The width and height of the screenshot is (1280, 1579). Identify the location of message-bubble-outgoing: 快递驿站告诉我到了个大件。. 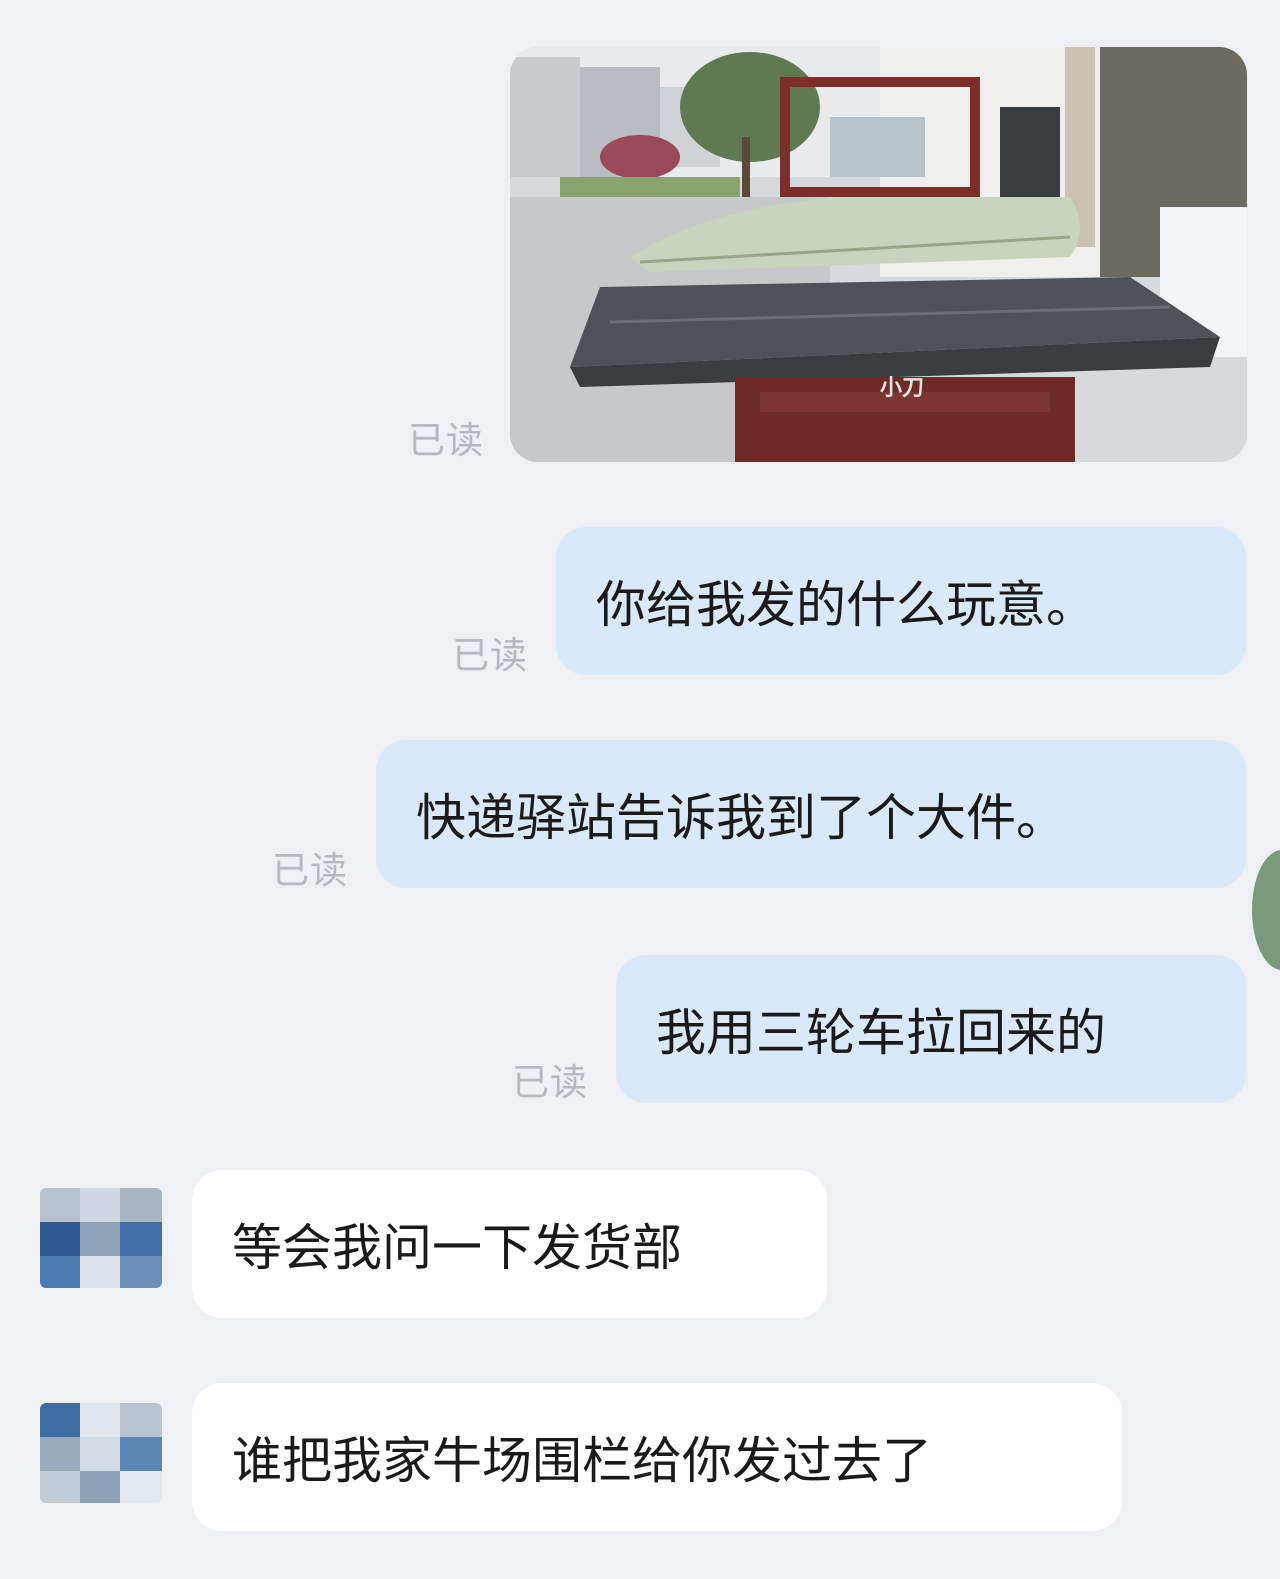
(811, 814).